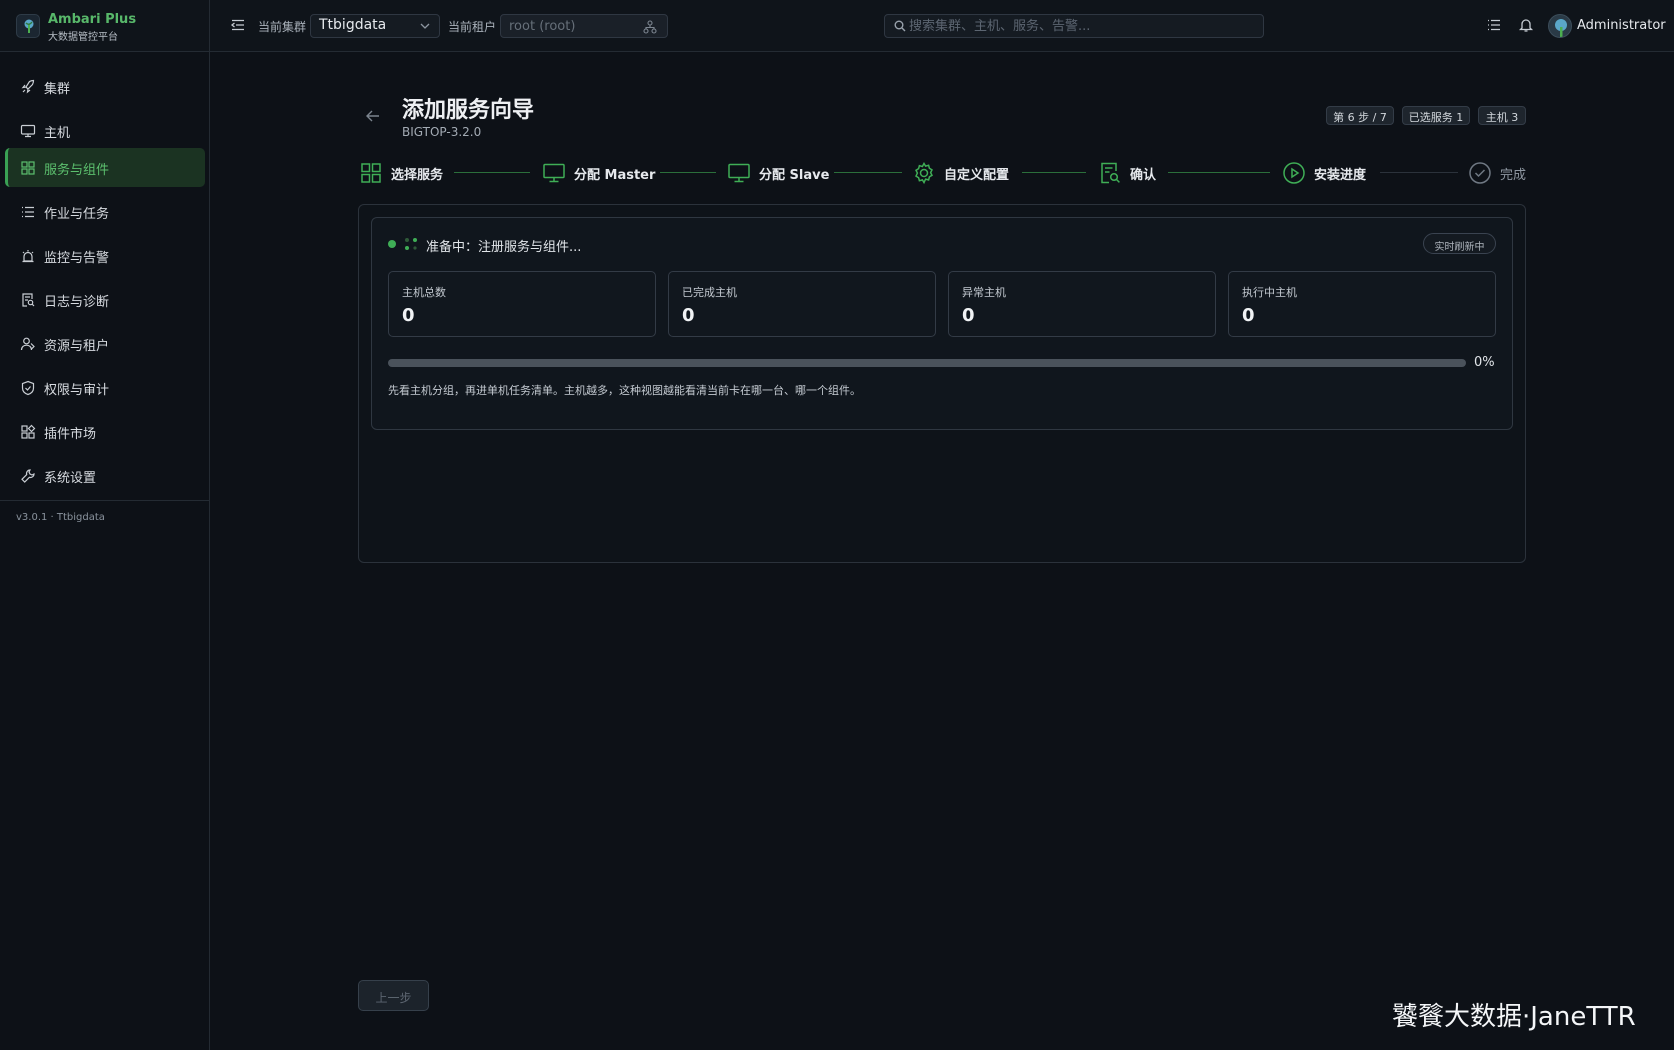  I want to click on task-list-icon, so click(1494, 25).